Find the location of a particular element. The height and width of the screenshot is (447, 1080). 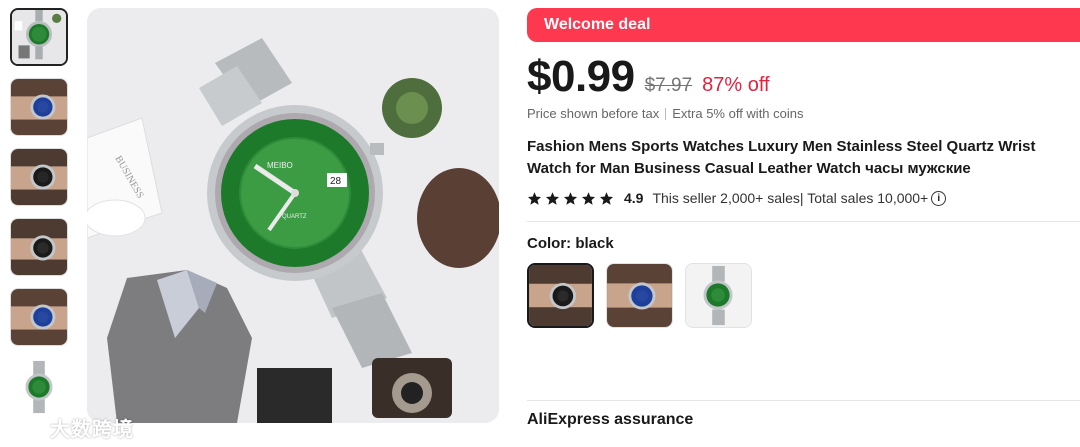

color-black-image is located at coordinates (560, 295).